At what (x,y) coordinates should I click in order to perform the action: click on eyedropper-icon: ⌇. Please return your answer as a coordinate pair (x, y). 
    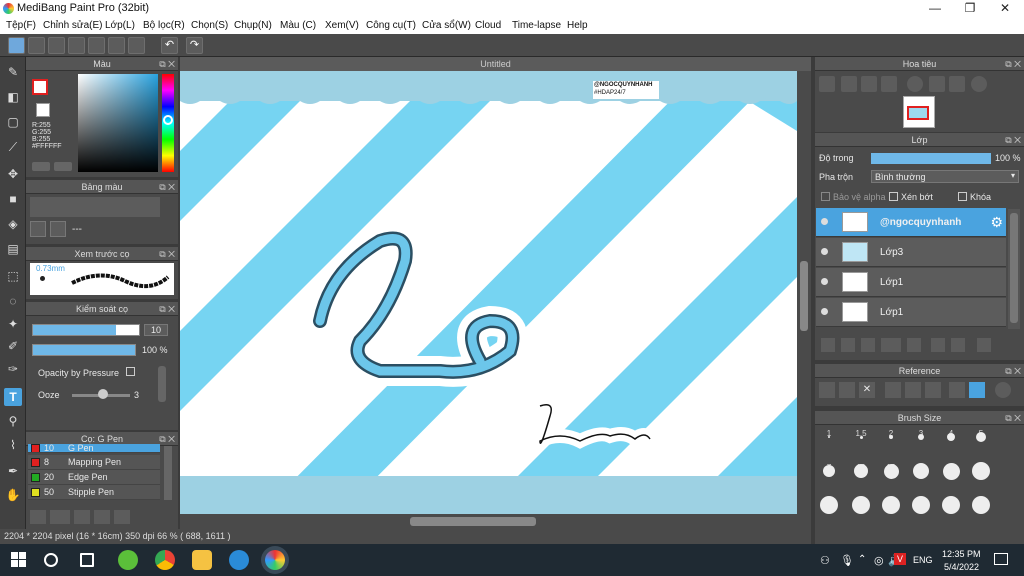
    Looking at the image, I should click on (13, 445).